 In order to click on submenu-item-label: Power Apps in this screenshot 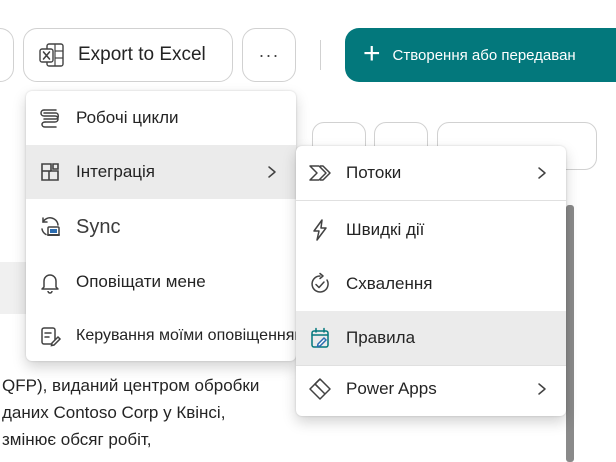, I will do `click(391, 388)`.